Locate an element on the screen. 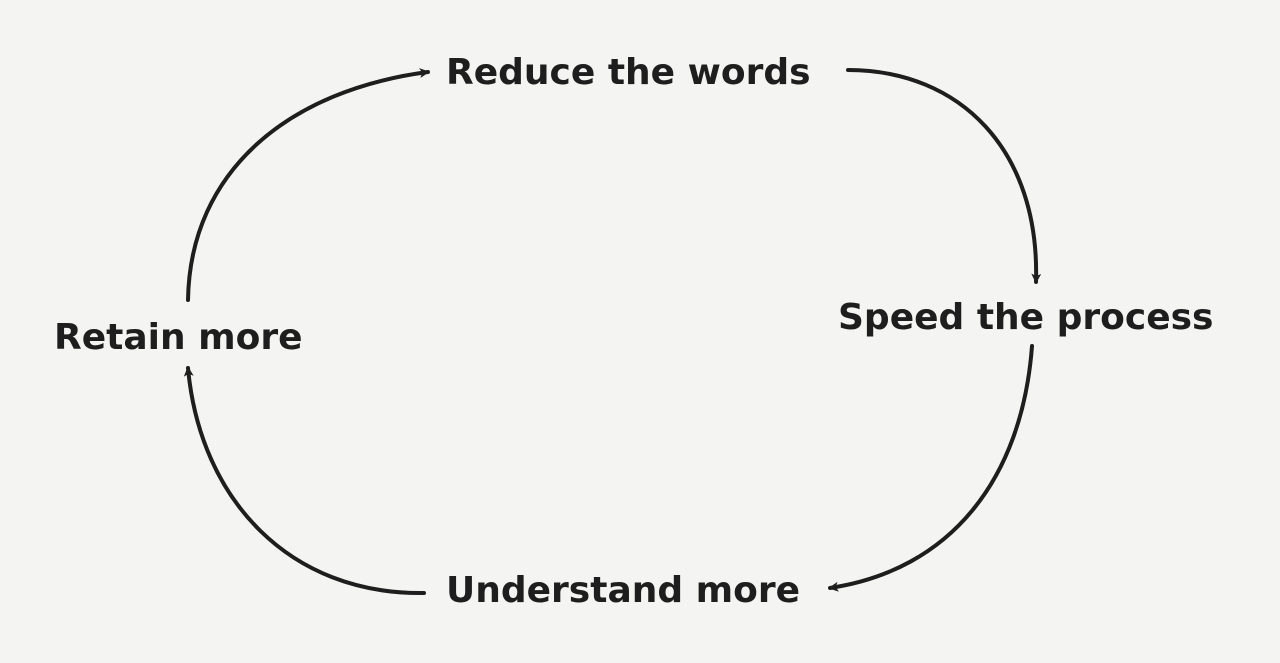  node-speed-the-process: Speed the process is located at coordinates (1026, 317).